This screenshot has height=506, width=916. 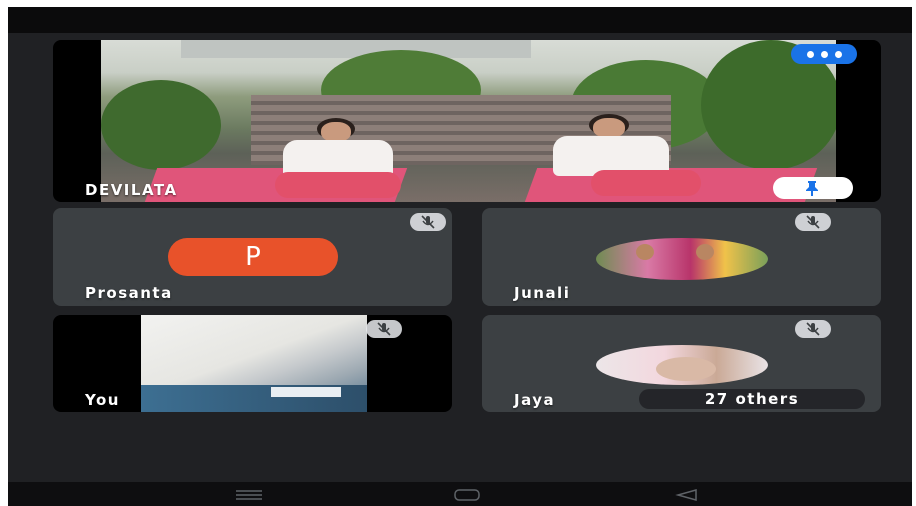 I want to click on avatar: P, so click(x=253, y=257).